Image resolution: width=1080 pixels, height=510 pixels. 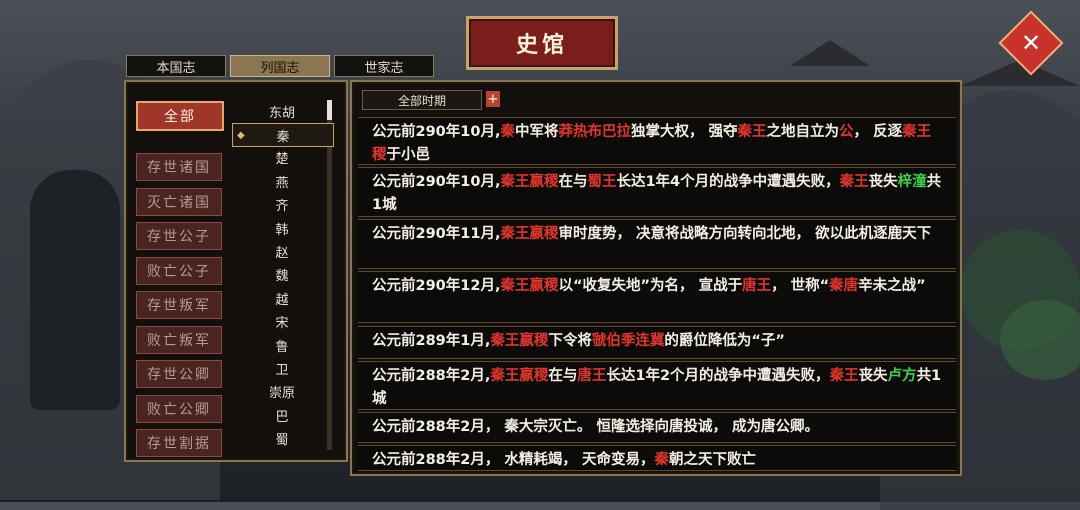 I want to click on country-label: 韩, so click(x=282, y=230).